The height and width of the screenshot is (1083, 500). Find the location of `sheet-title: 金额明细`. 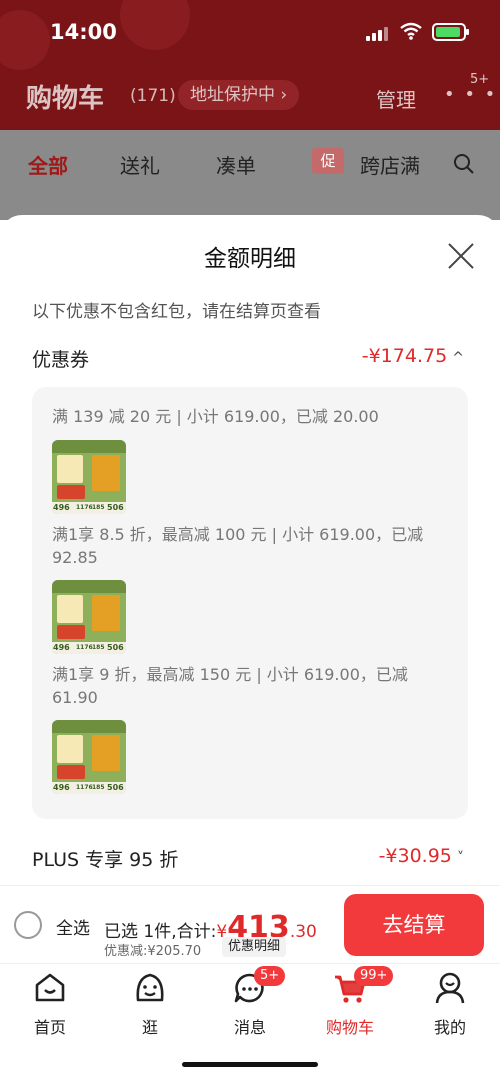

sheet-title: 金额明细 is located at coordinates (250, 259).